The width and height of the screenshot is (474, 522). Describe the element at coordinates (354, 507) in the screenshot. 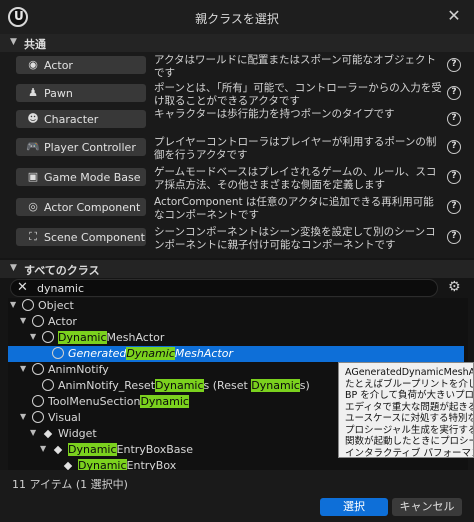

I see `select-button: 選択` at that location.